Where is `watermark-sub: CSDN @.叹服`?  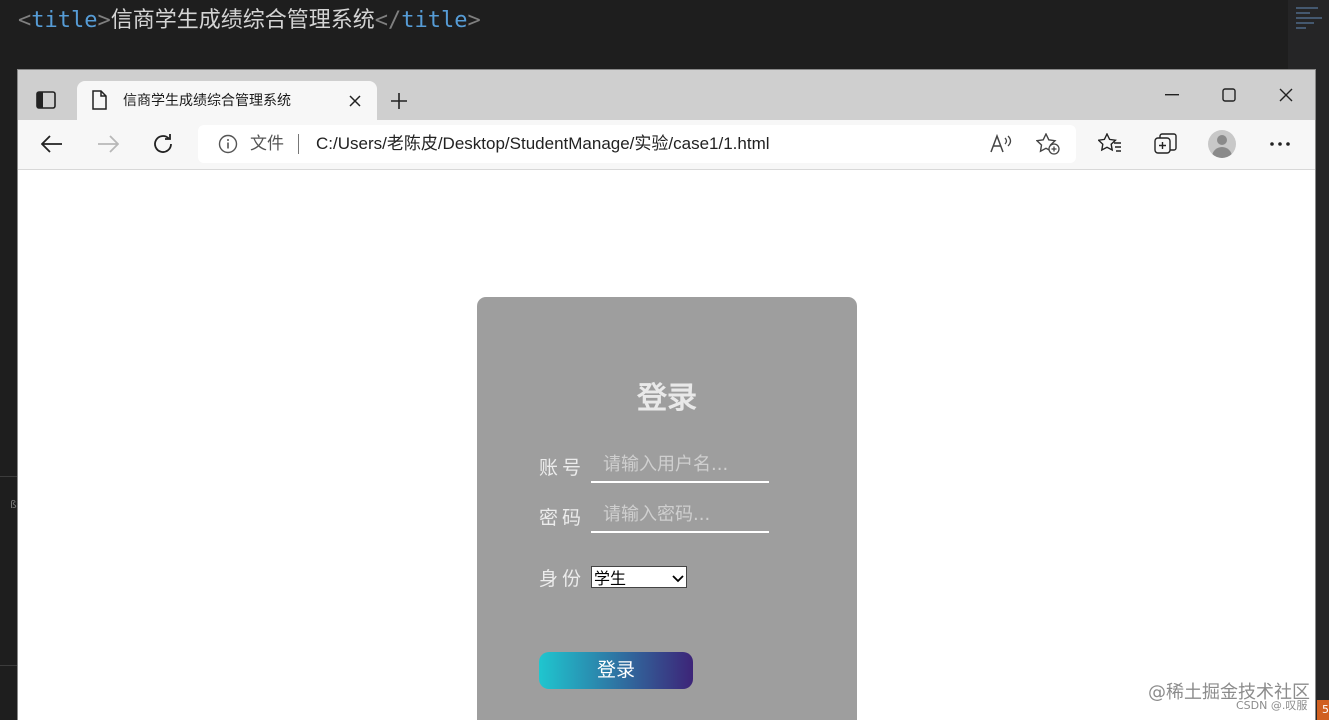 watermark-sub: CSDN @.叹服 is located at coordinates (1272, 705).